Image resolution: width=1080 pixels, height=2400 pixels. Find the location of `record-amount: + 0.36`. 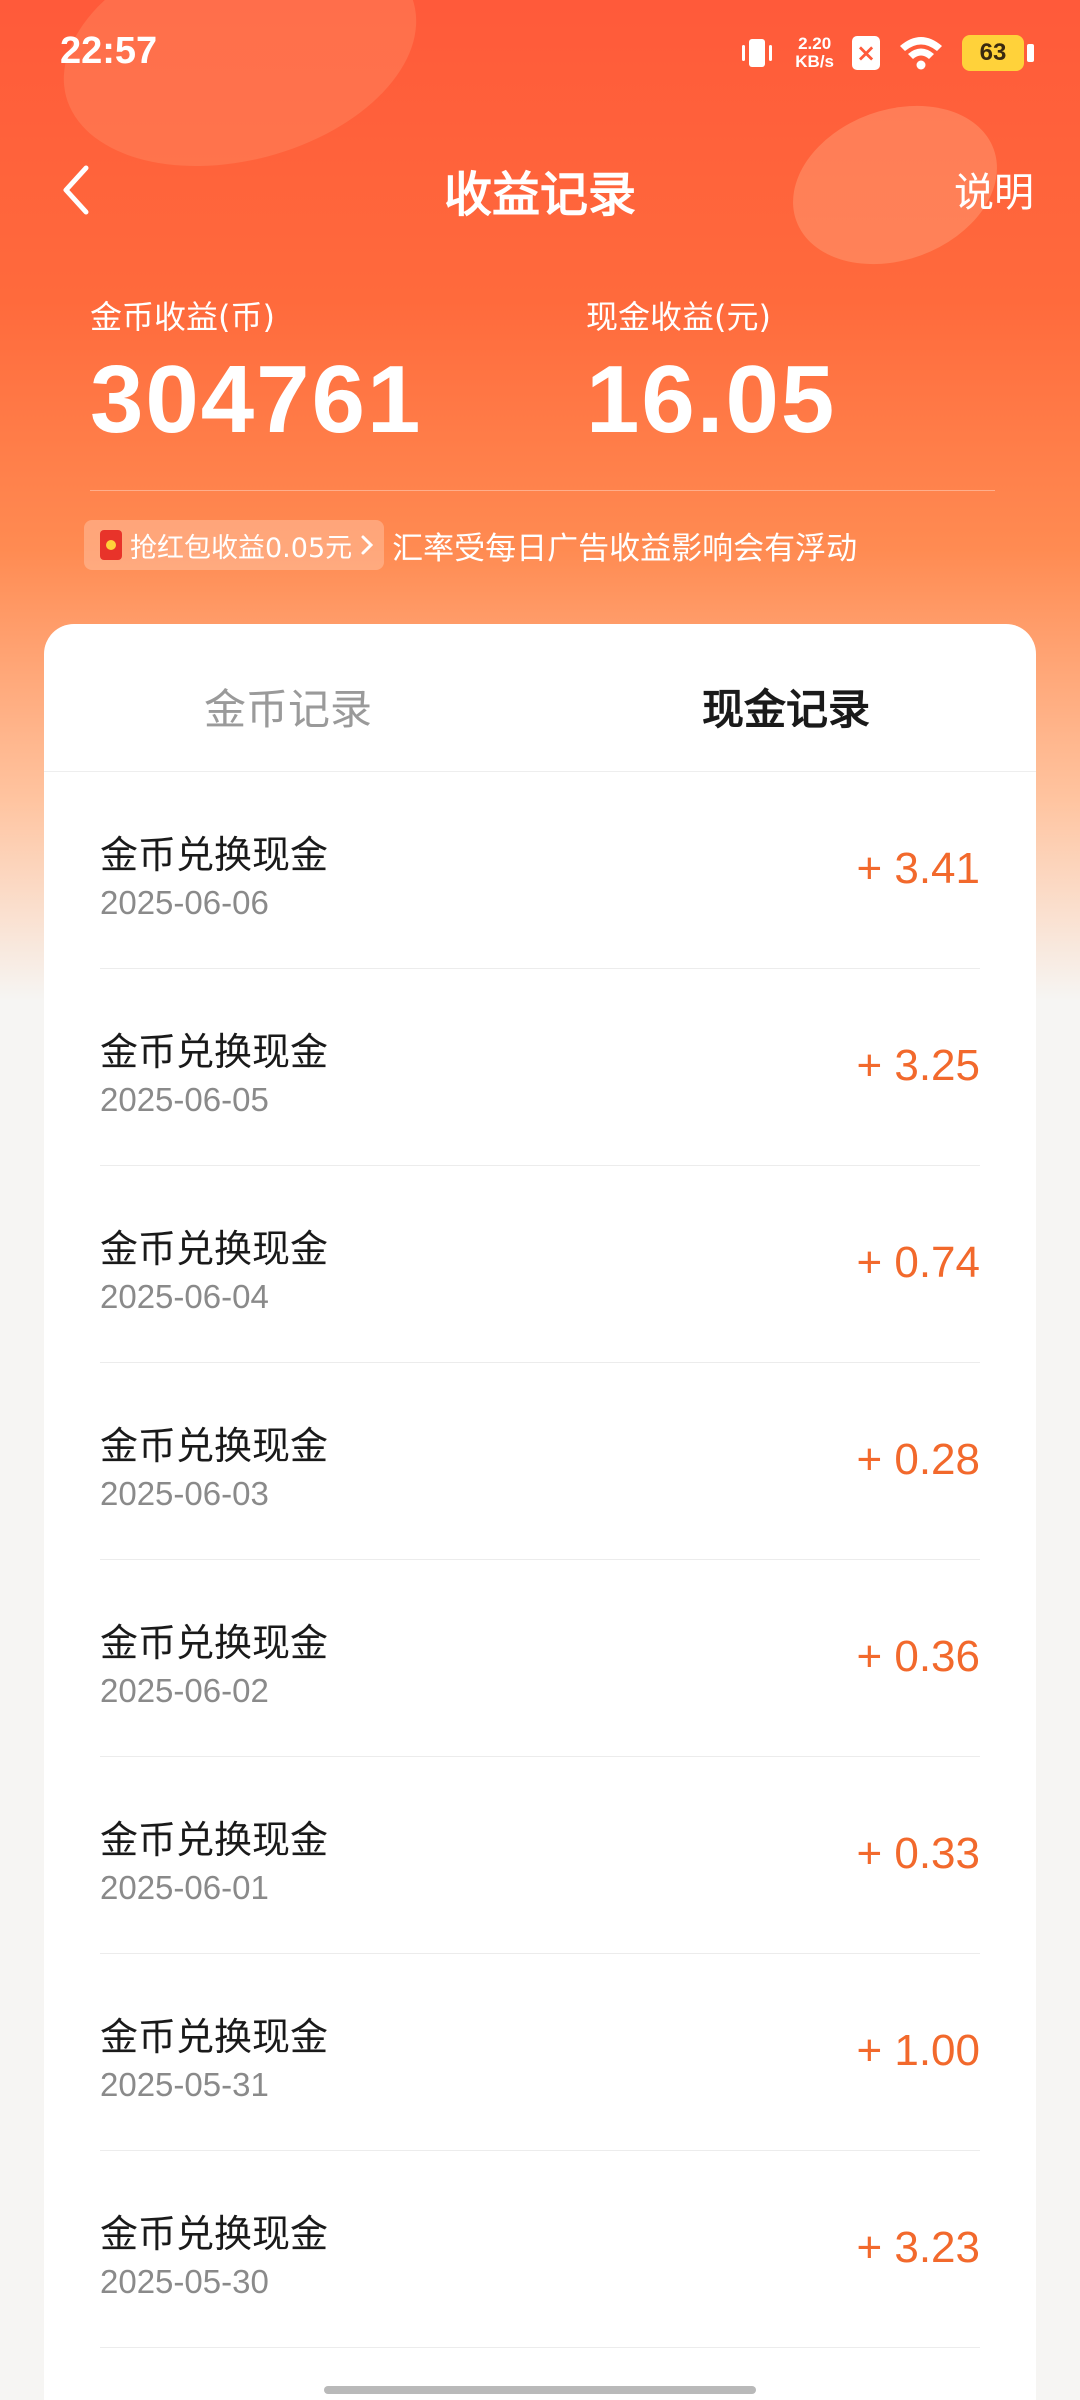

record-amount: + 0.36 is located at coordinates (918, 1656).